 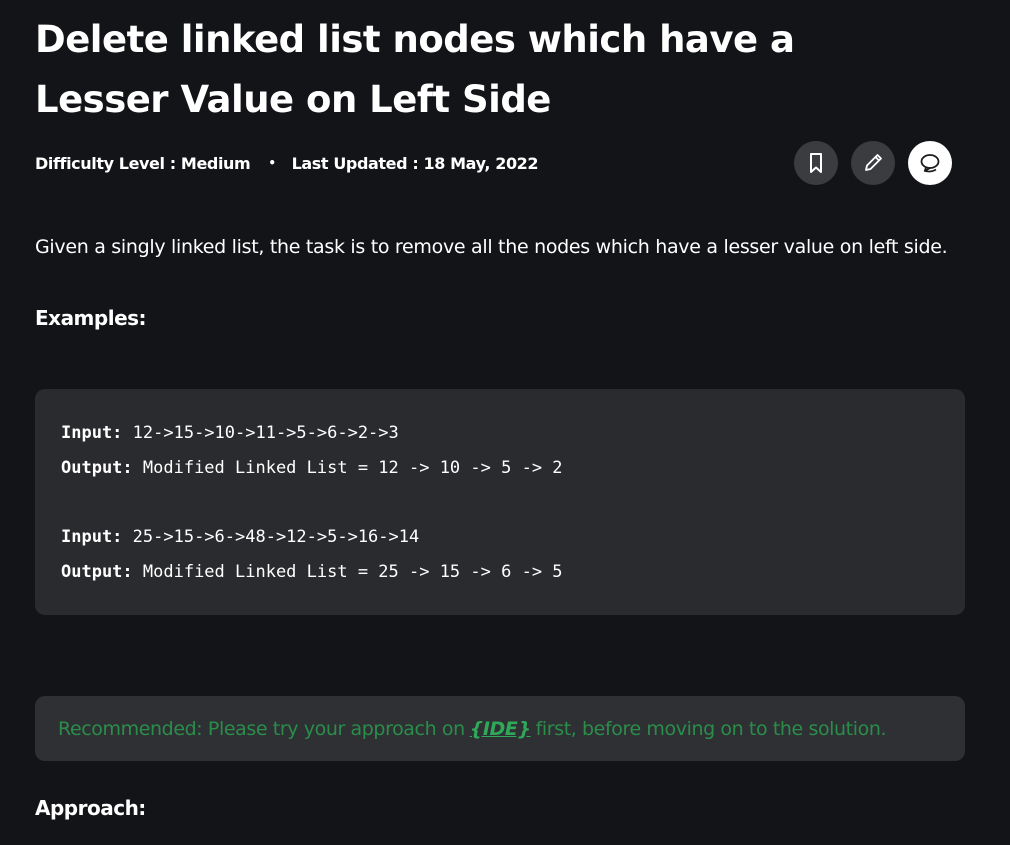 What do you see at coordinates (143, 163) in the screenshot?
I see `difficulty-level: Difficulty Level : Medium` at bounding box center [143, 163].